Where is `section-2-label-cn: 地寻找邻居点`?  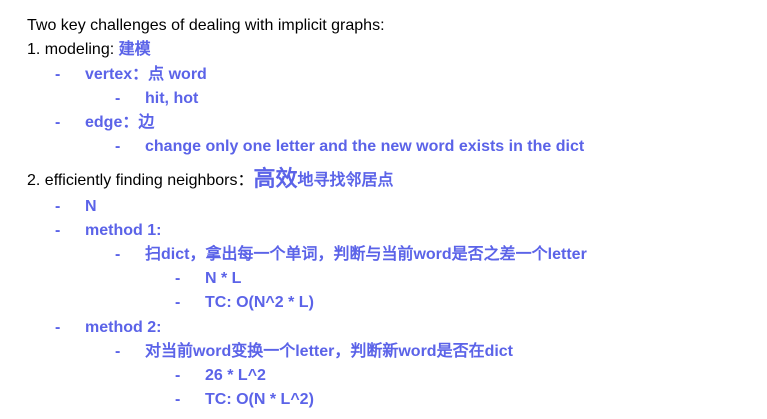
section-2-label-cn: 地寻找邻居点 is located at coordinates (345, 180).